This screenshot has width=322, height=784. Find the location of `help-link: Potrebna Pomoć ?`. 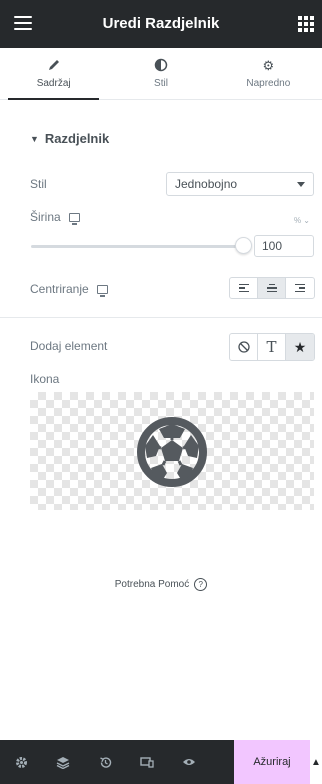

help-link: Potrebna Pomoć ? is located at coordinates (161, 584).